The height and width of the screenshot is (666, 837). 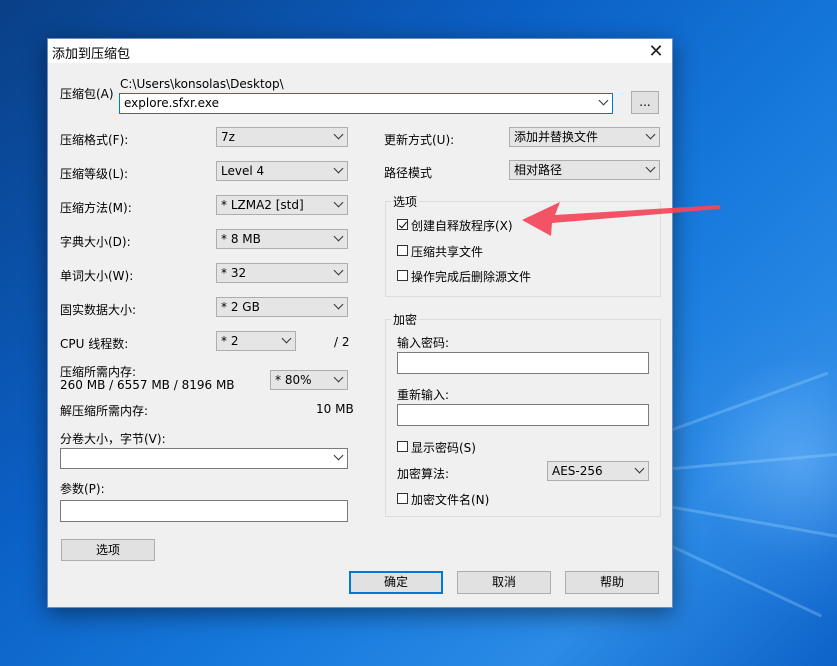 I want to click on arrow-icon, so click(x=621, y=219).